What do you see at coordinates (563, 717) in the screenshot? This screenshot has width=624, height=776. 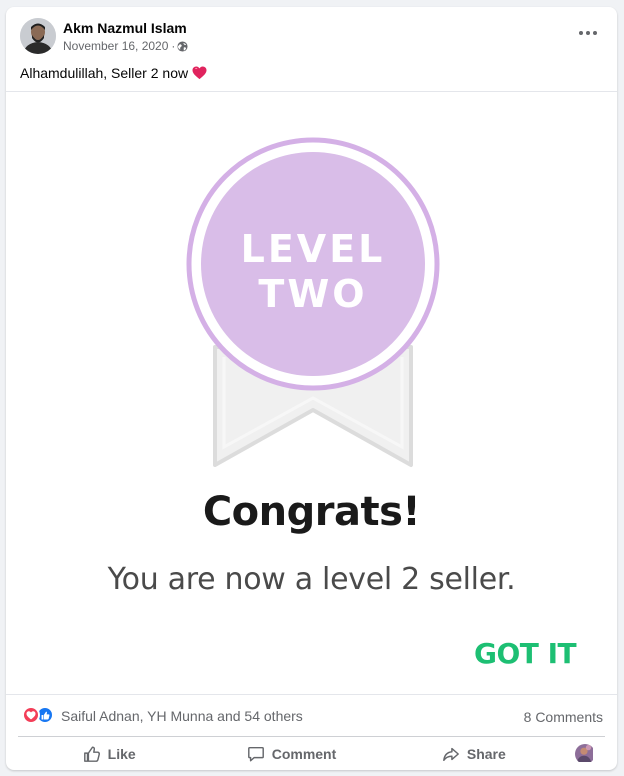 I see `comments-count: 8 Comments` at bounding box center [563, 717].